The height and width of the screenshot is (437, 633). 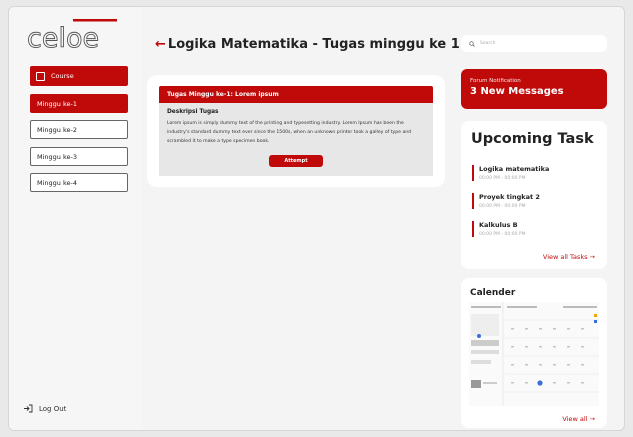 What do you see at coordinates (57, 182) in the screenshot?
I see `week-label: Minggu ke-4` at bounding box center [57, 182].